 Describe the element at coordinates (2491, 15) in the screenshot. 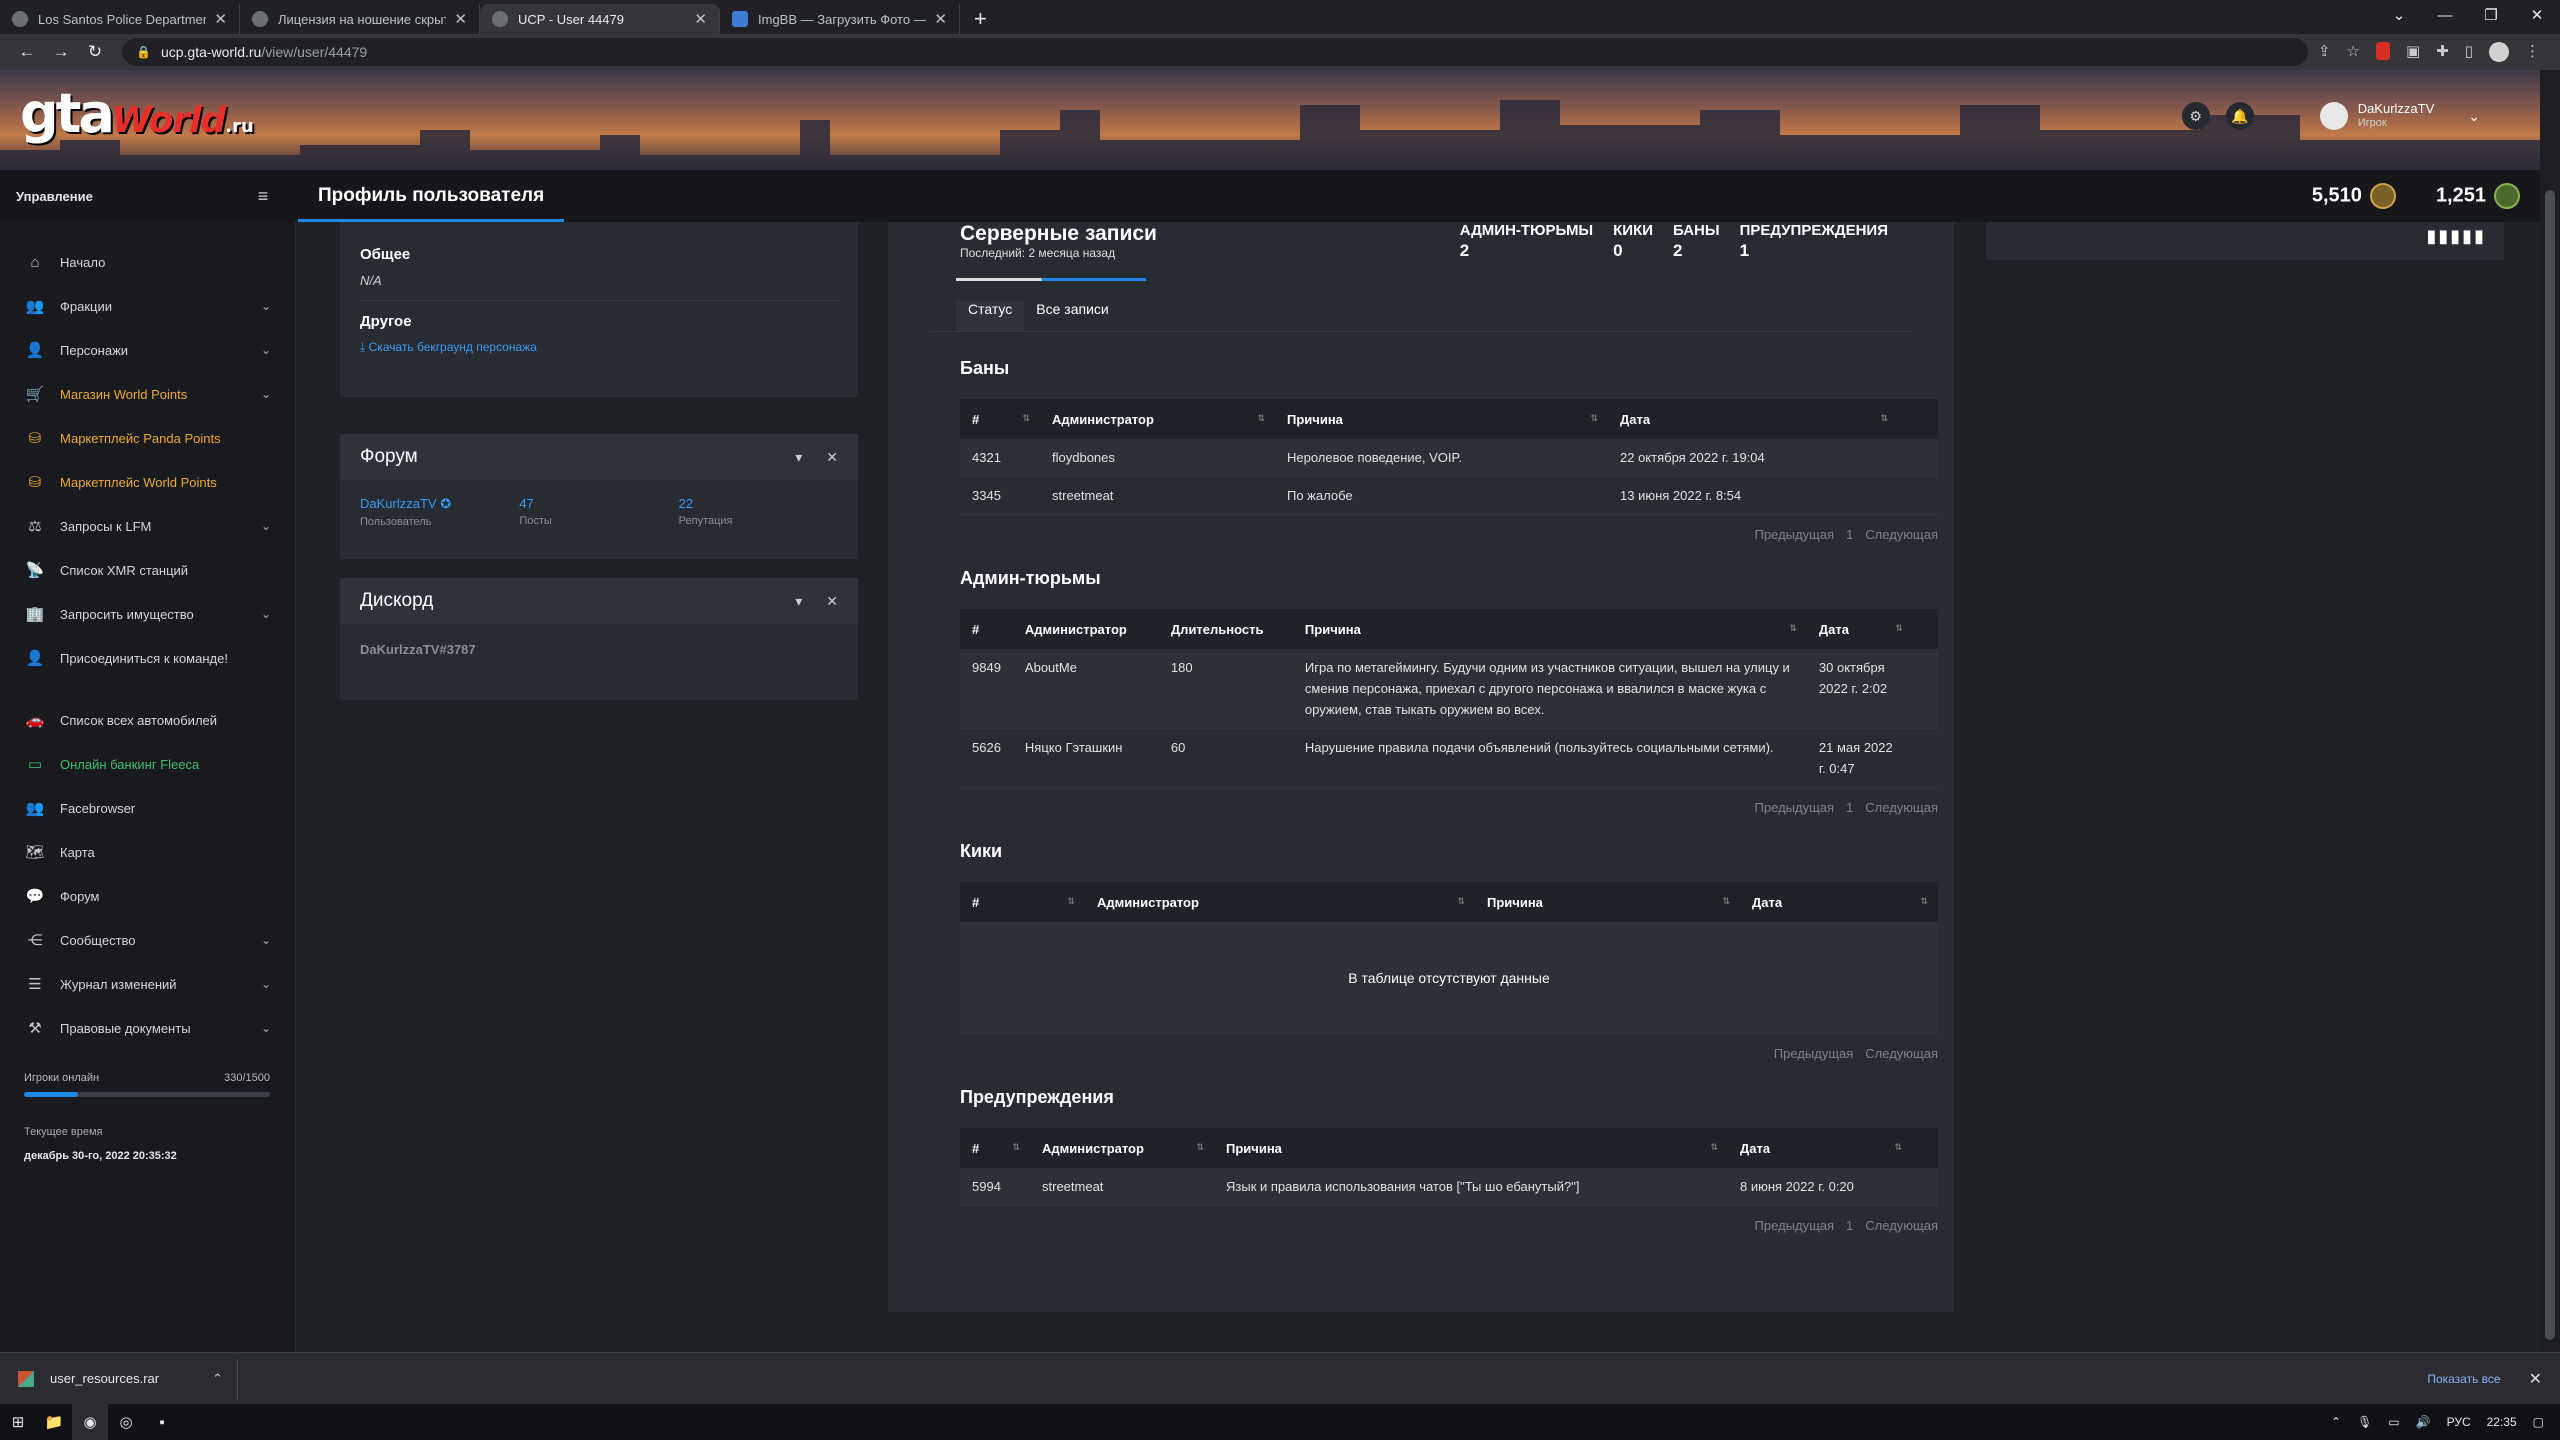

I see `restore-icon: ❐` at that location.